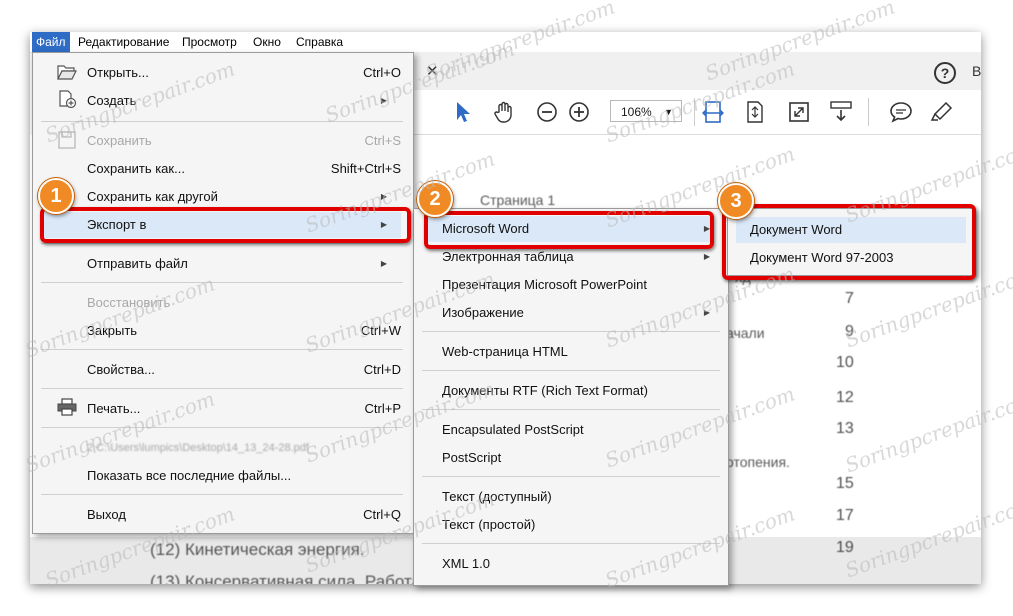 The image size is (1013, 616). I want to click on full-screen-icon, so click(799, 112).